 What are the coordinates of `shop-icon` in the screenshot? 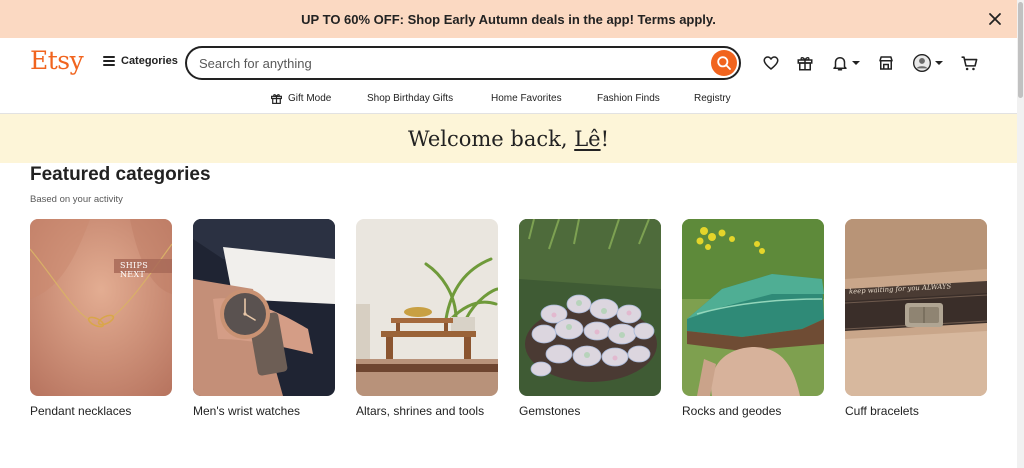 It's located at (886, 63).